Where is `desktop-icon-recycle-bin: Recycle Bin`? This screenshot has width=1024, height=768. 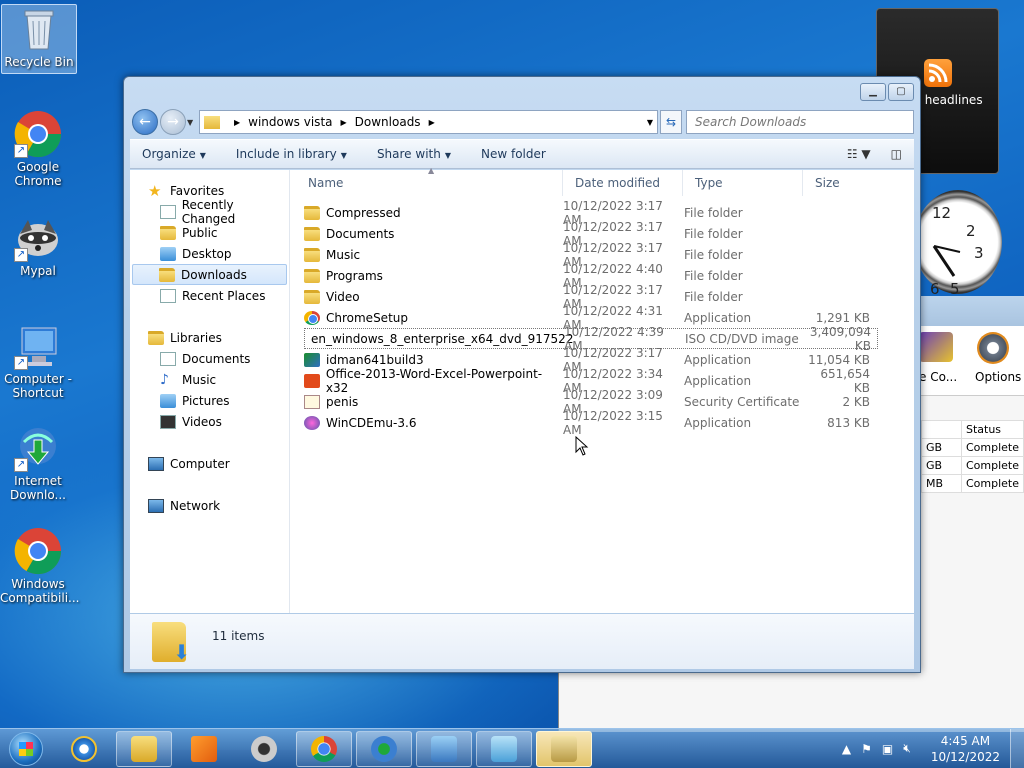 desktop-icon-recycle-bin: Recycle Bin is located at coordinates (39, 39).